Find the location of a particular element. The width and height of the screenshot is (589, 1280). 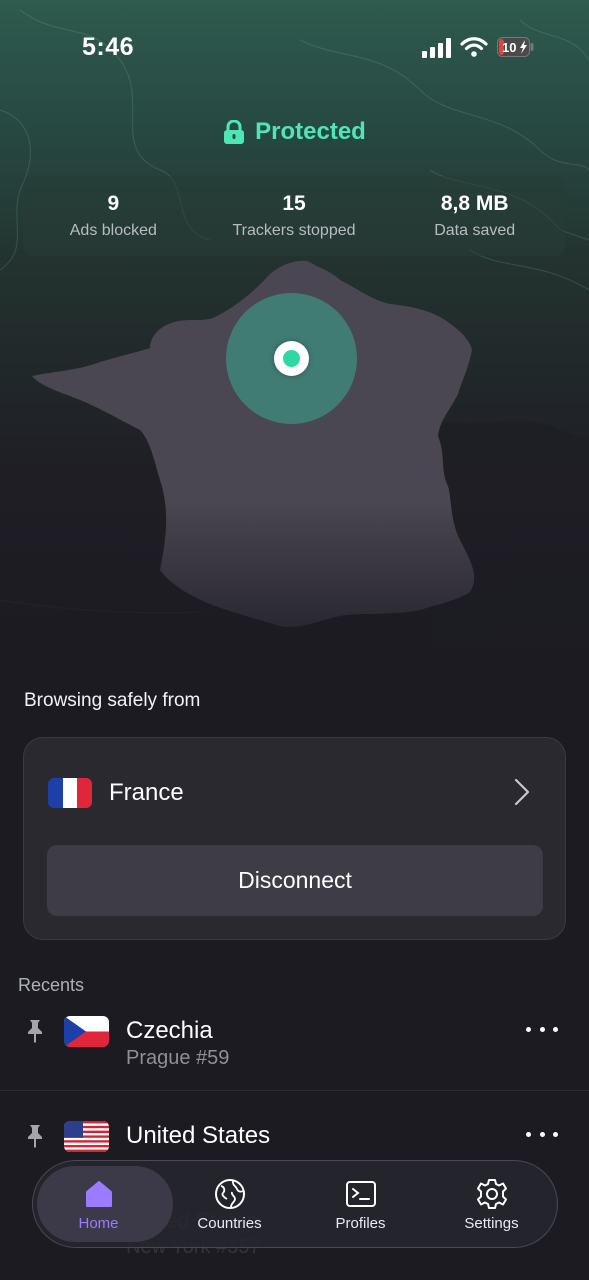

stat-value: 9 is located at coordinates (113, 203).